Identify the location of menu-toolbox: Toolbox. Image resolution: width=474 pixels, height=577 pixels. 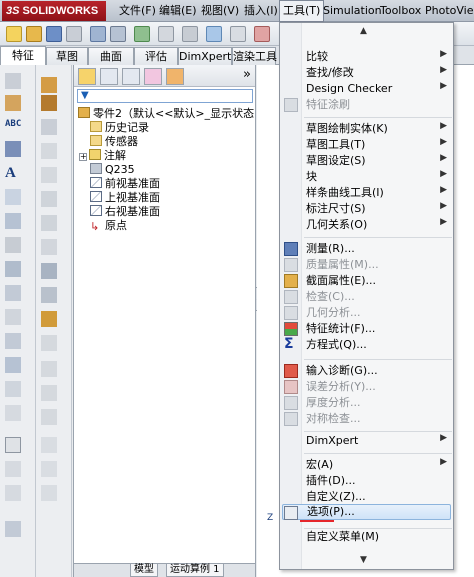
(400, 11).